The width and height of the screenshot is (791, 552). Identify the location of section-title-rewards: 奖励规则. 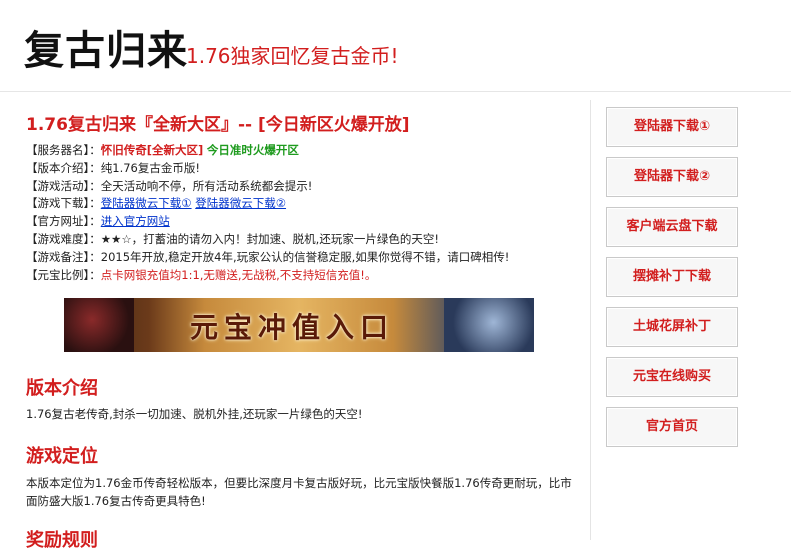
(62, 540).